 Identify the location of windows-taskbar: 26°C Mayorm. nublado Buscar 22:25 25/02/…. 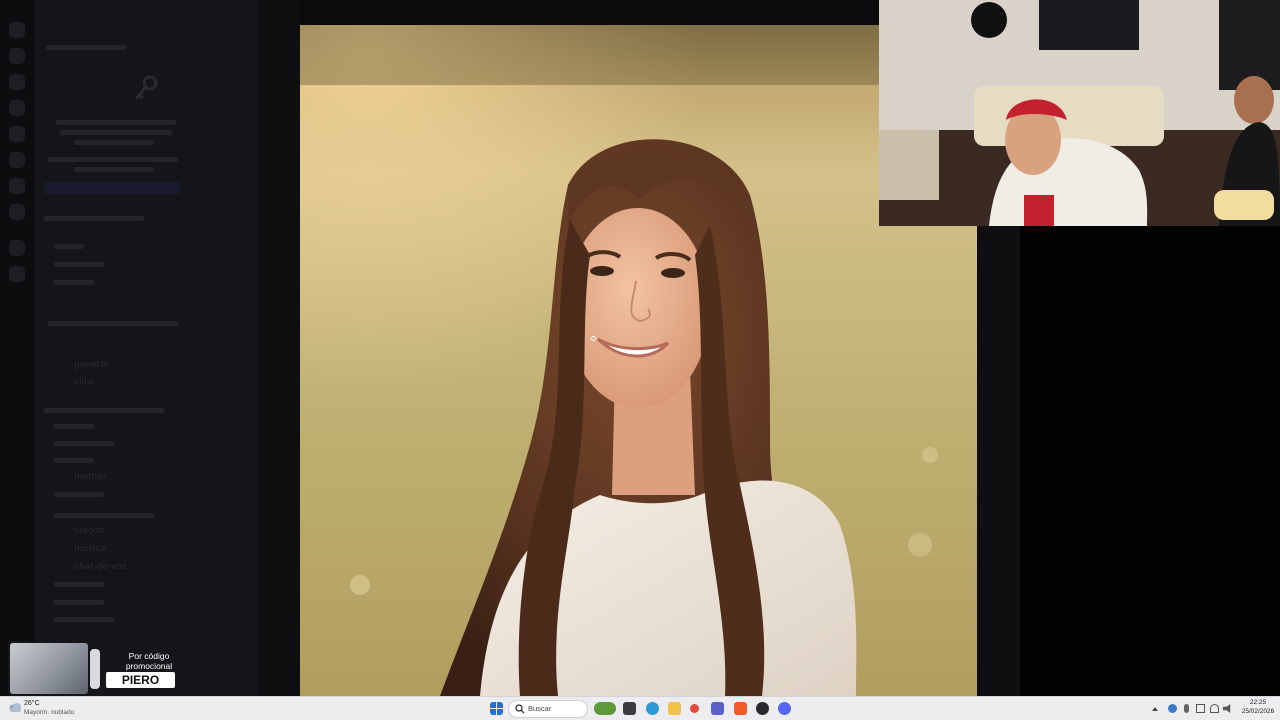
(640, 708).